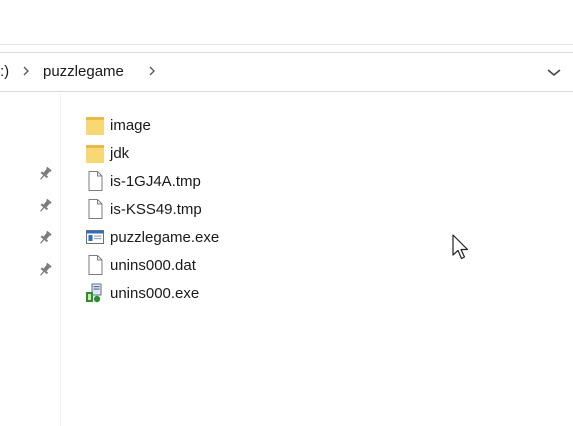 The image size is (573, 426). I want to click on ribbon-bottom-edge, so click(286, 44).